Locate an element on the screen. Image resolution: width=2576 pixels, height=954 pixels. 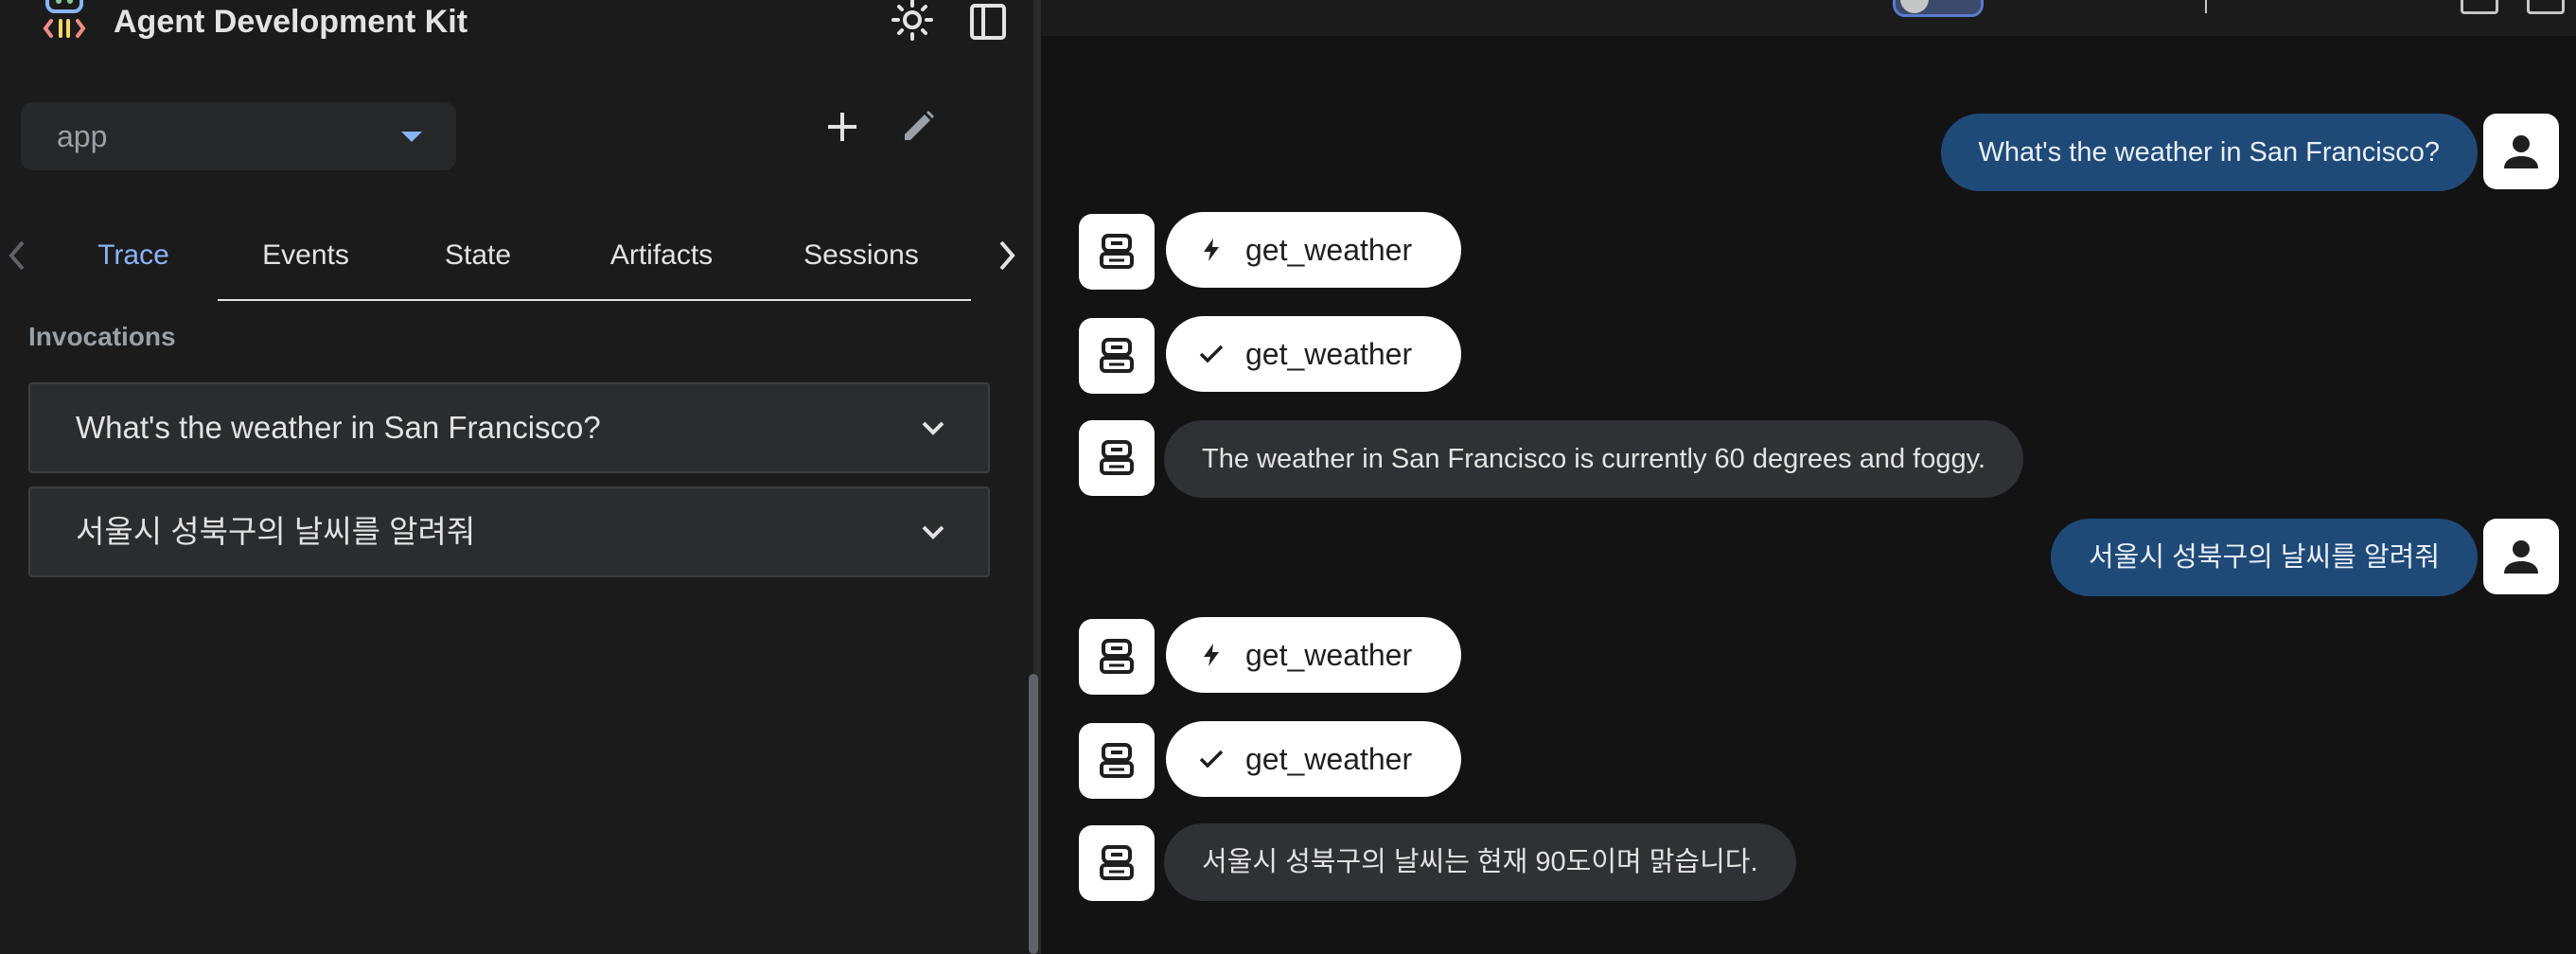
chevron-right-icon is located at coordinates (1007, 255).